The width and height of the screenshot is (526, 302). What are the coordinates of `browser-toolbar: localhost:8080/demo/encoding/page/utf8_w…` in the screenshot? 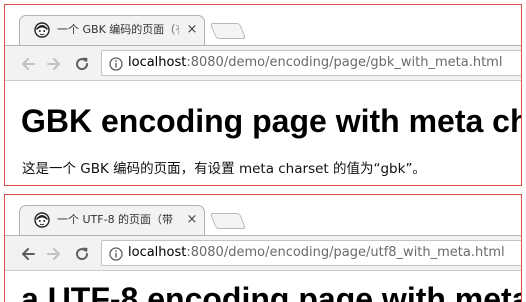 It's located at (263, 253).